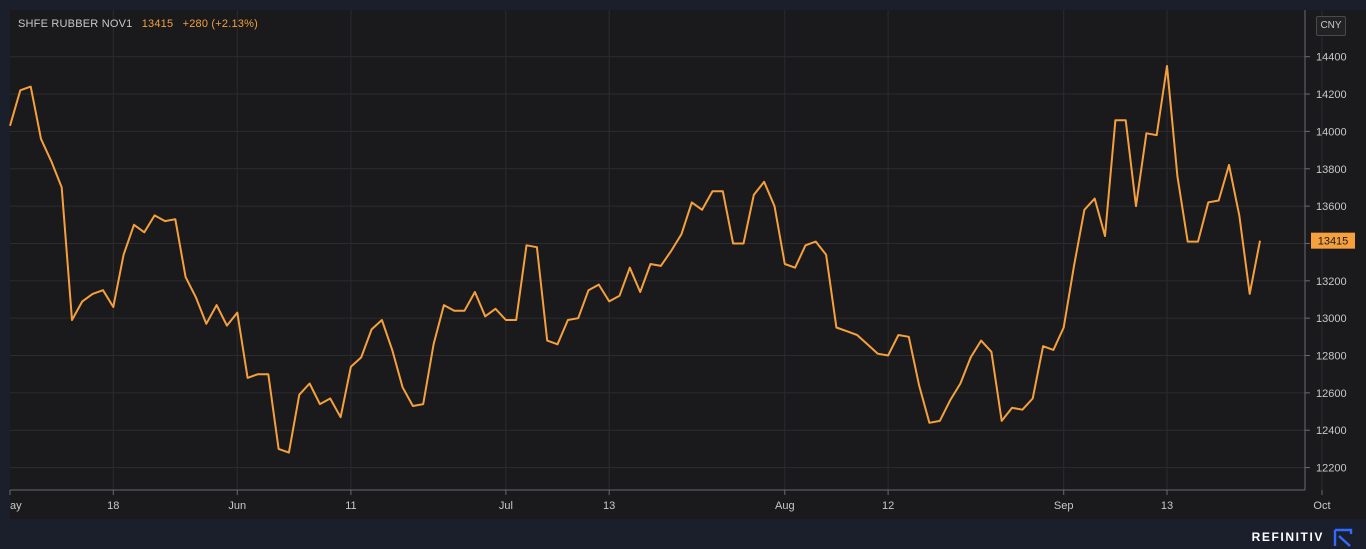 The height and width of the screenshot is (549, 1366). What do you see at coordinates (220, 24) in the screenshot?
I see `price-change: +280 (+2.13%)` at bounding box center [220, 24].